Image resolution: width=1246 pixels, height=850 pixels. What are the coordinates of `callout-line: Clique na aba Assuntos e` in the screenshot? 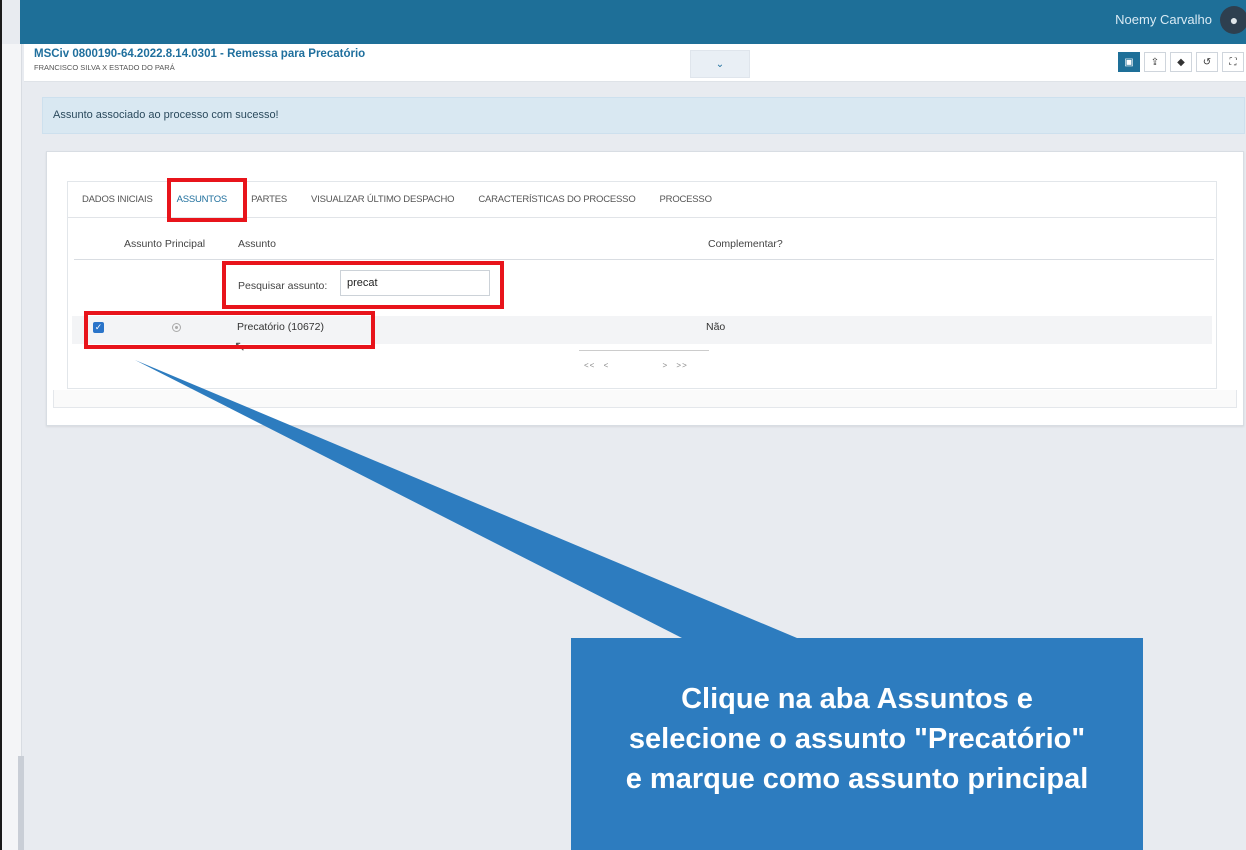 It's located at (857, 699).